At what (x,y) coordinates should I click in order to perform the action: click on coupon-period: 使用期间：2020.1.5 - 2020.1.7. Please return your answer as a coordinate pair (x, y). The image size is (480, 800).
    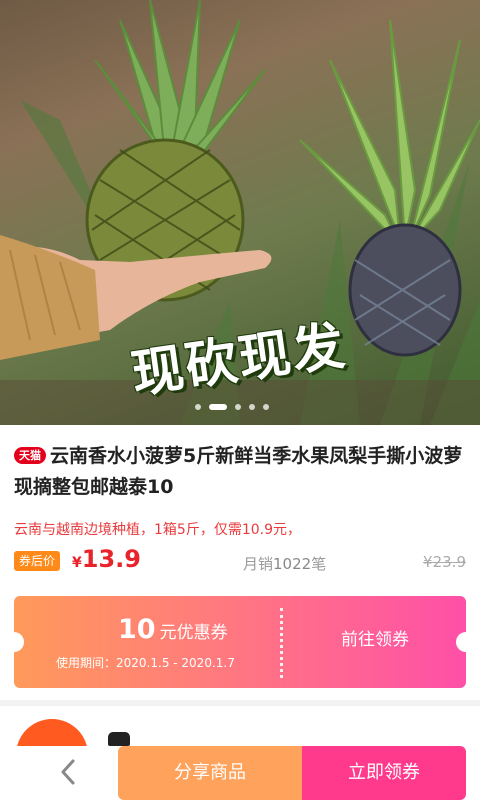
    Looking at the image, I should click on (145, 662).